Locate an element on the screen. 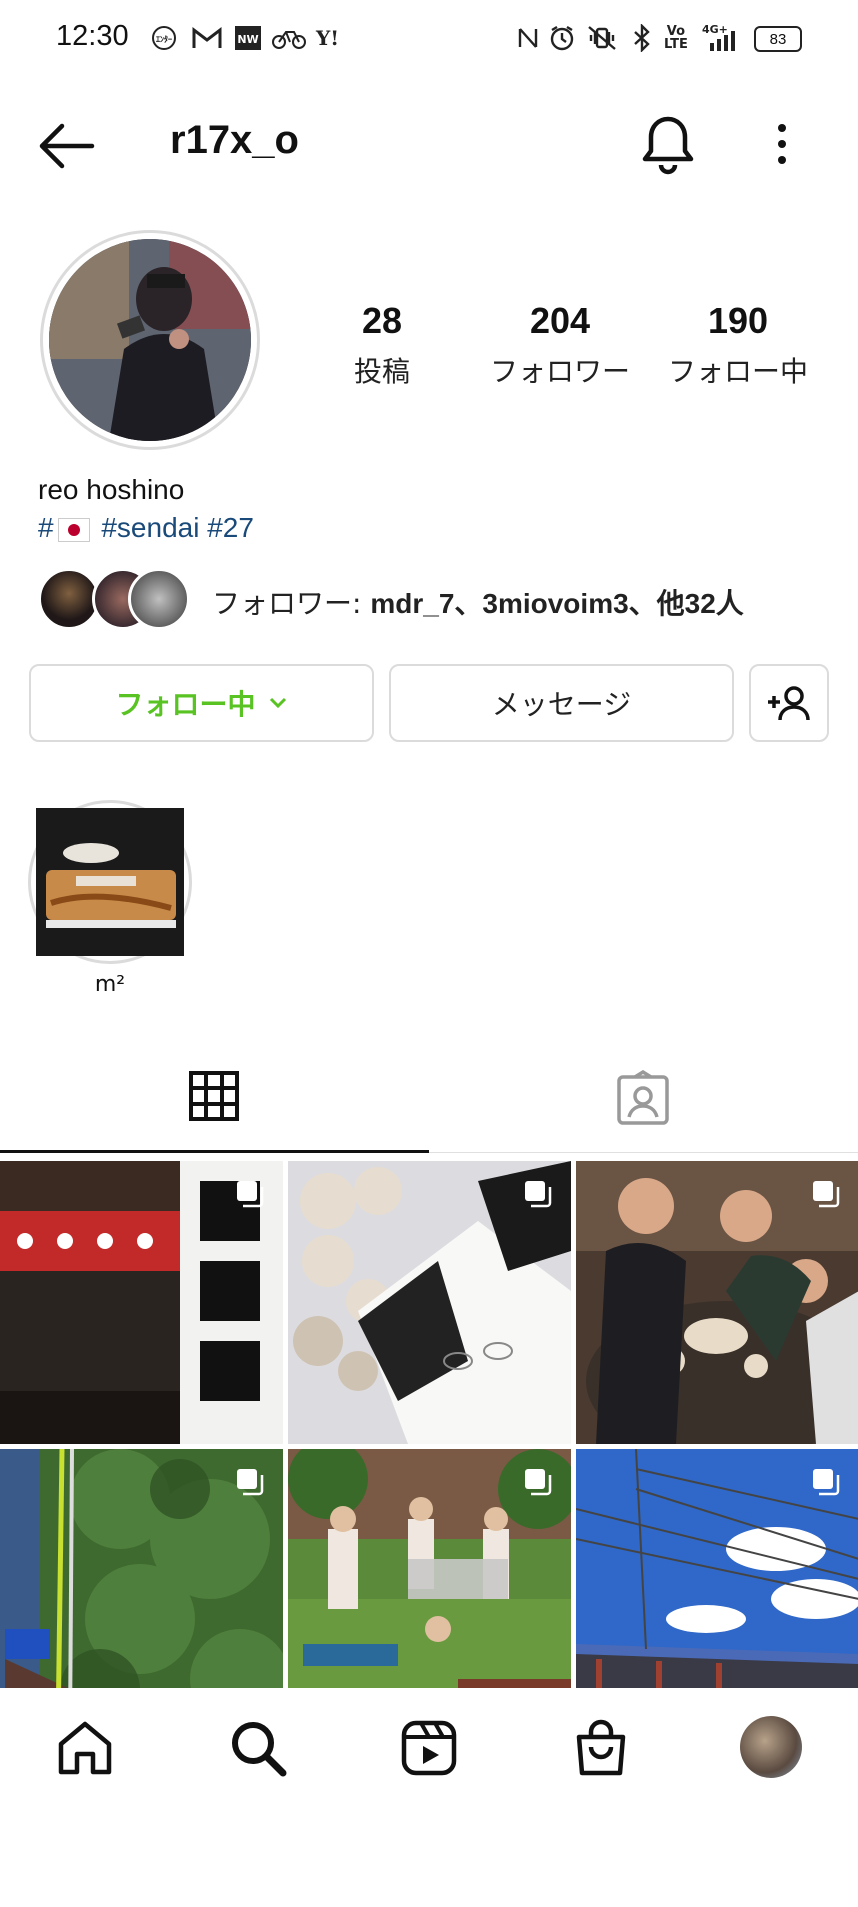  followed-by-text: フォロワー: mdr_7、3miovoim3、他32人 is located at coordinates (478, 602).